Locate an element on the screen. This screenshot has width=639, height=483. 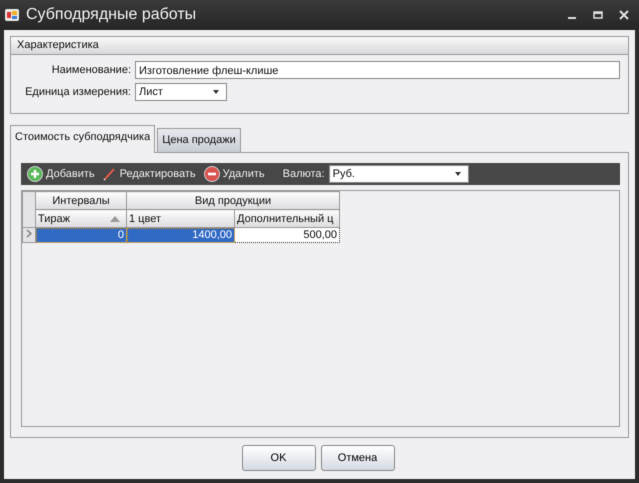
column-header: 1 цвет is located at coordinates (180, 219).